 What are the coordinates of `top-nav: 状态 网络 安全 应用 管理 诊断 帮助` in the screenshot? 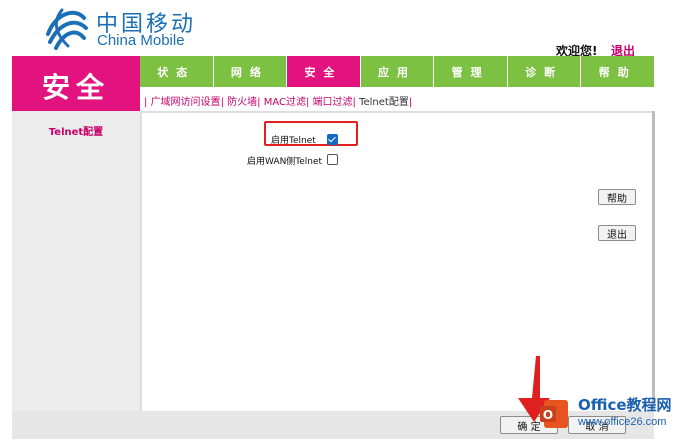 It's located at (397, 71).